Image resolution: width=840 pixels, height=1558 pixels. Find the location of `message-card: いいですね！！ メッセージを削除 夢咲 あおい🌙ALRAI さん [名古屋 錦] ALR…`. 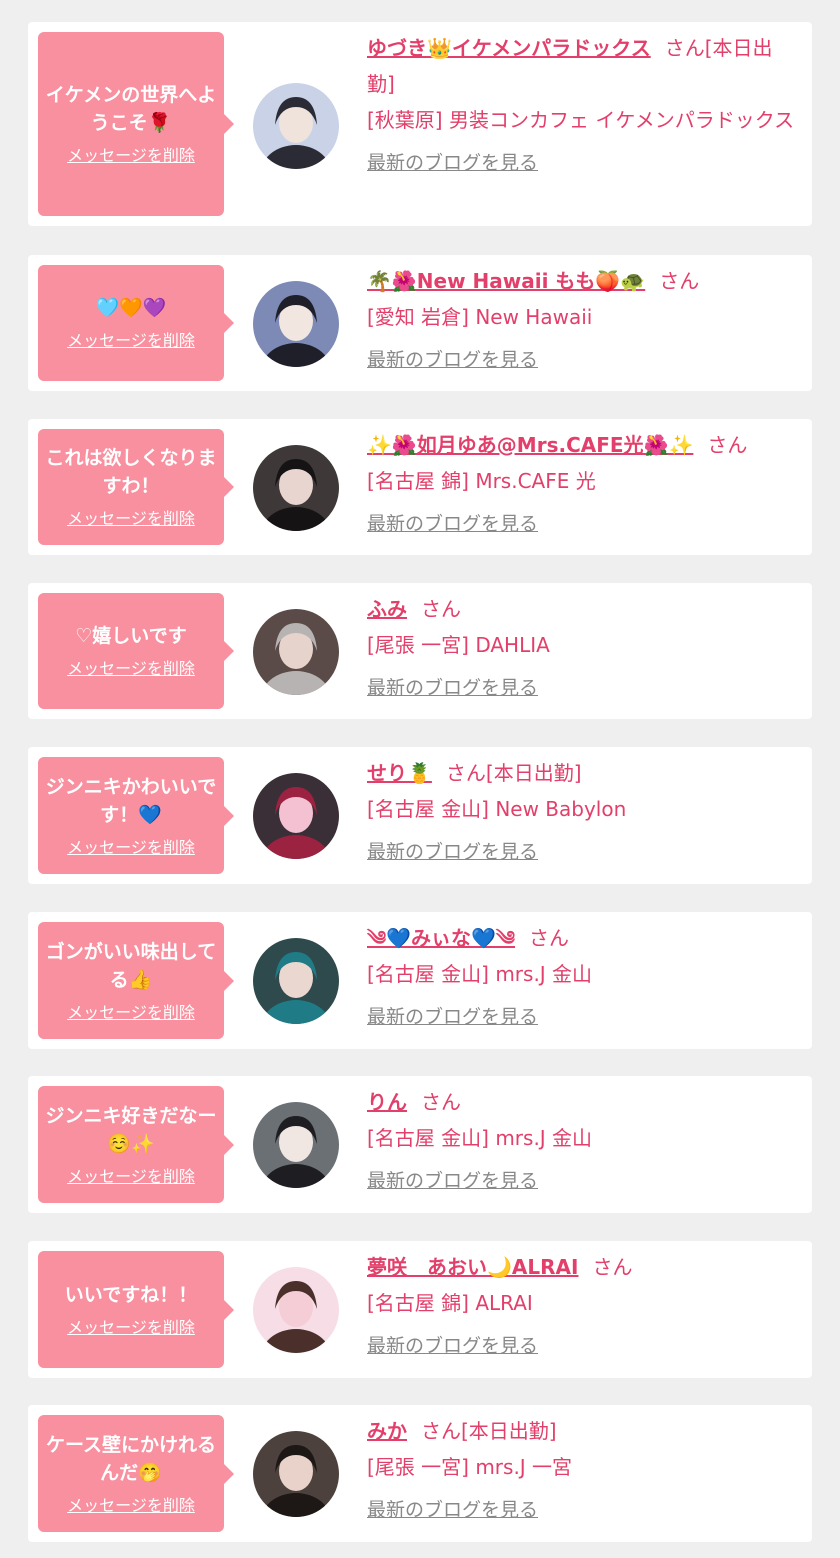

message-card: いいですね！！ メッセージを削除 夢咲 あおい🌙ALRAI さん [名古屋 錦] ALR… is located at coordinates (420, 1309).